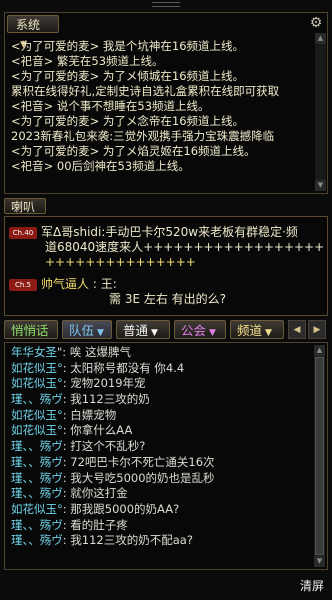 This screenshot has width=332, height=600. What do you see at coordinates (28, 25) in the screenshot?
I see `system-dropdown-label: 系统` at bounding box center [28, 25].